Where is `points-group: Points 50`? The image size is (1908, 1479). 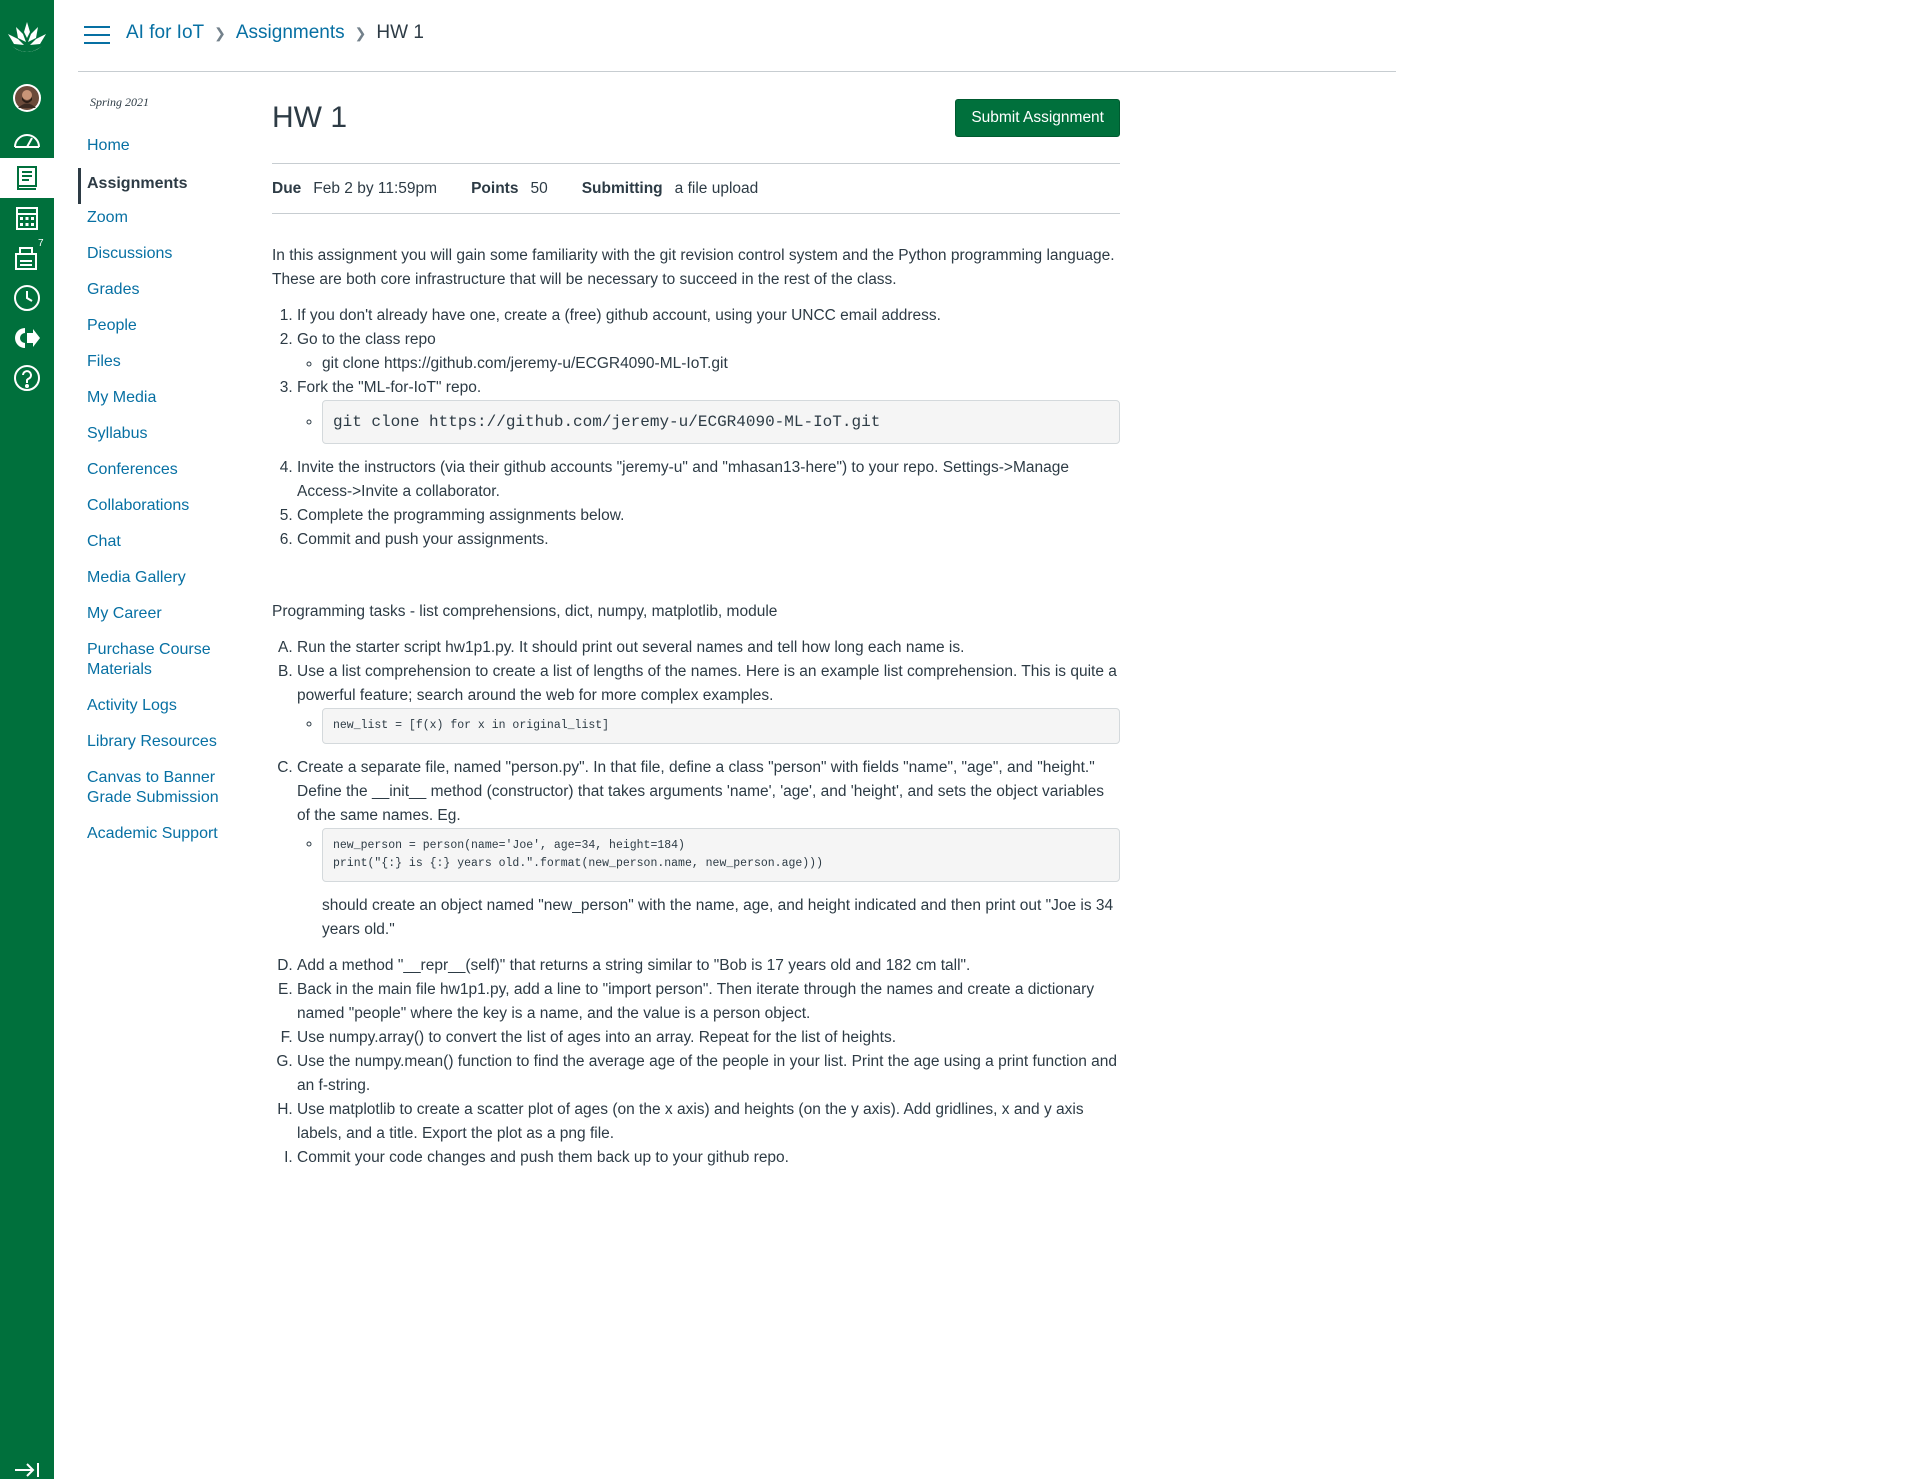 points-group: Points 50 is located at coordinates (509, 189).